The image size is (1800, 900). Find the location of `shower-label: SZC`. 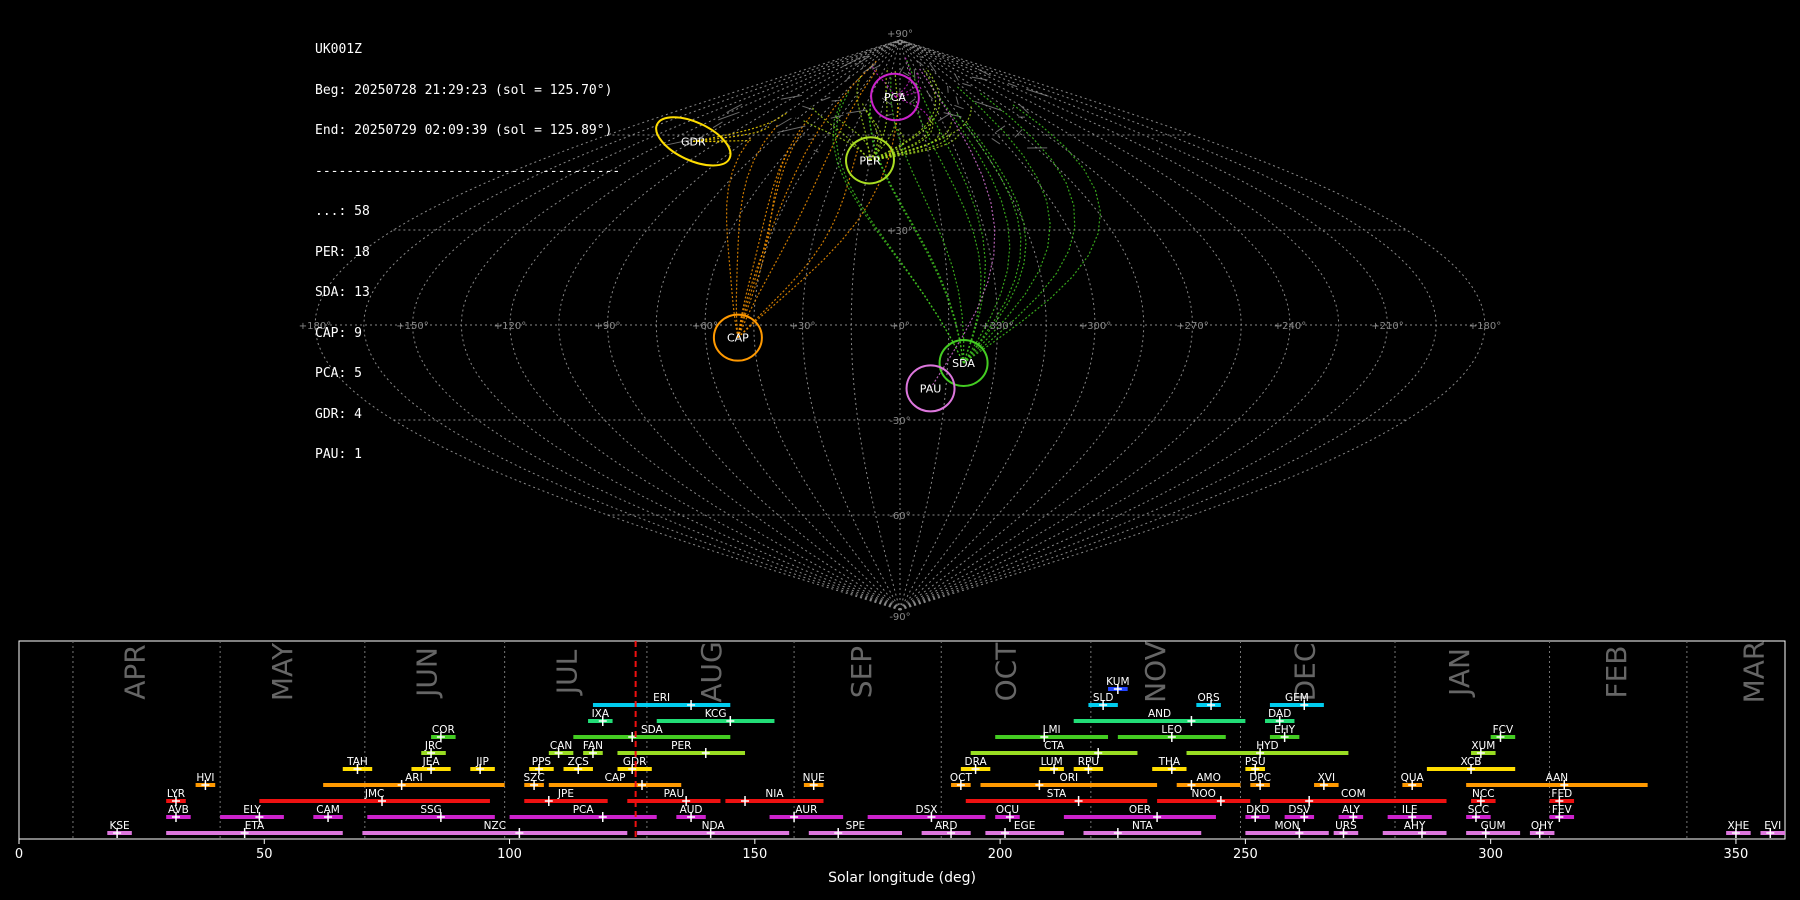

shower-label: SZC is located at coordinates (533, 778).